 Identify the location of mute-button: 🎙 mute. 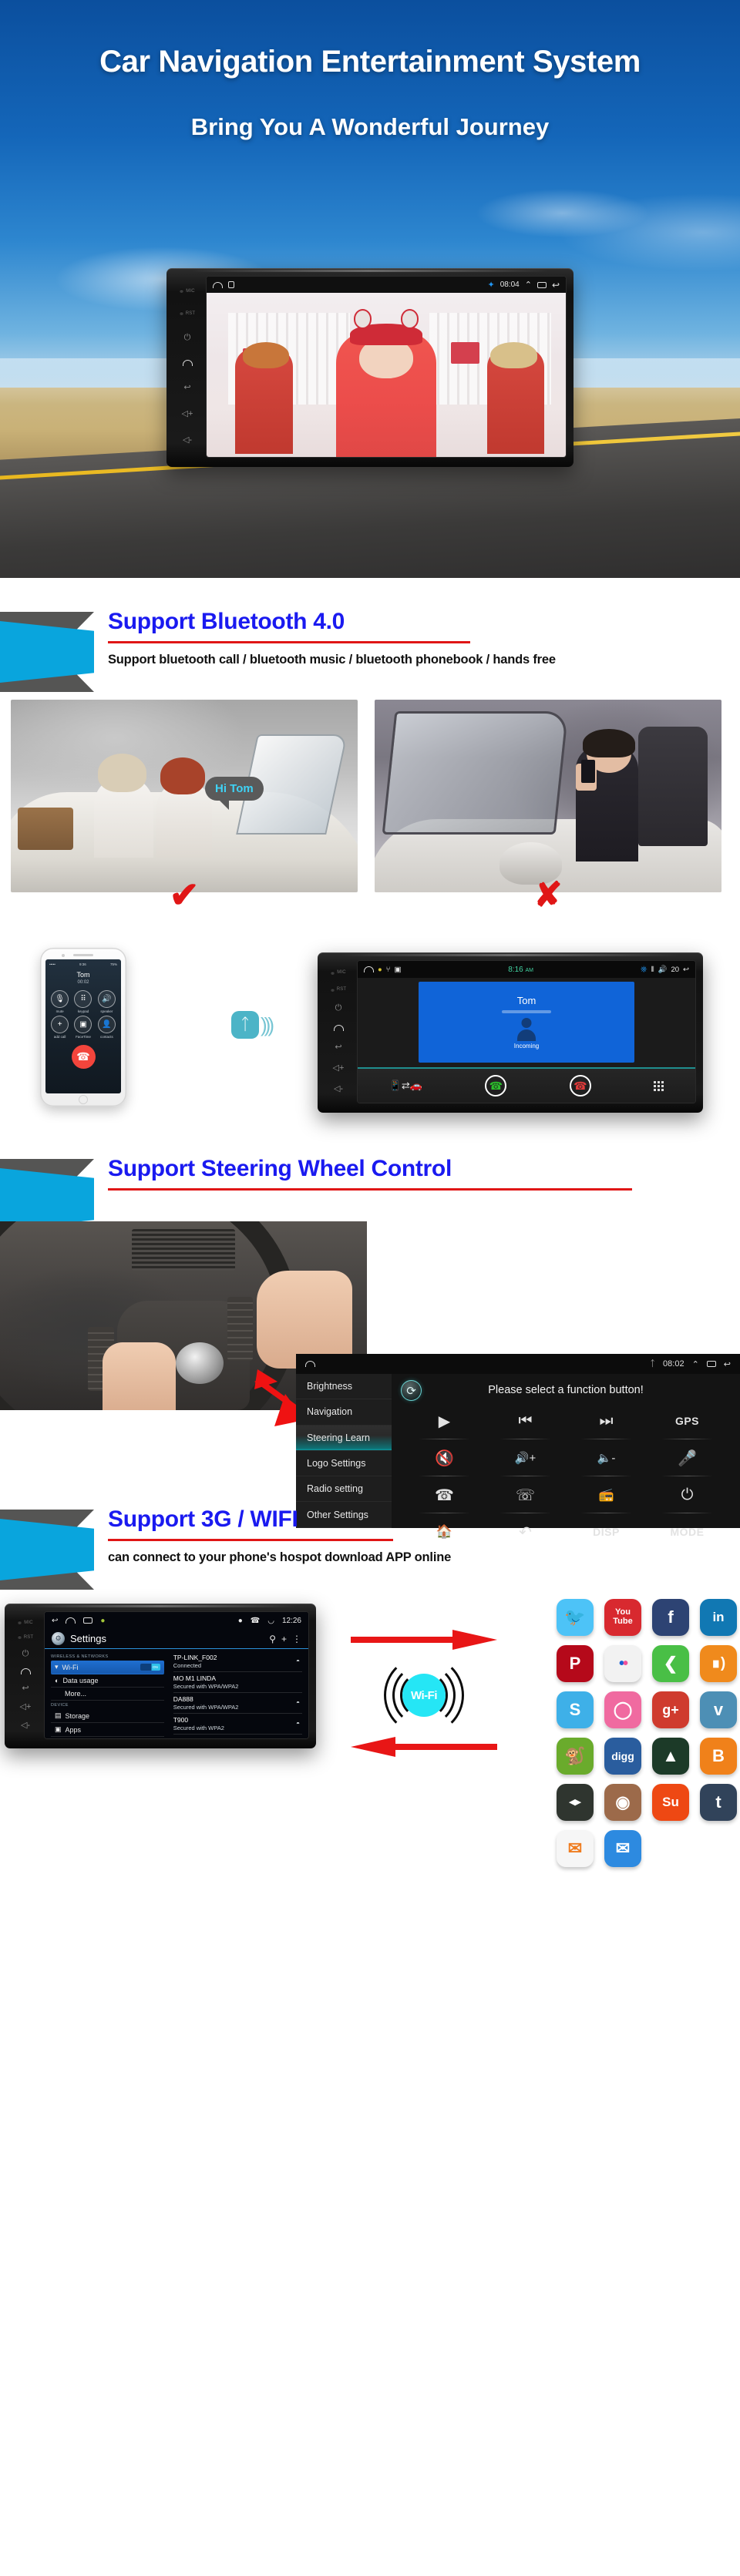
(60, 1001).